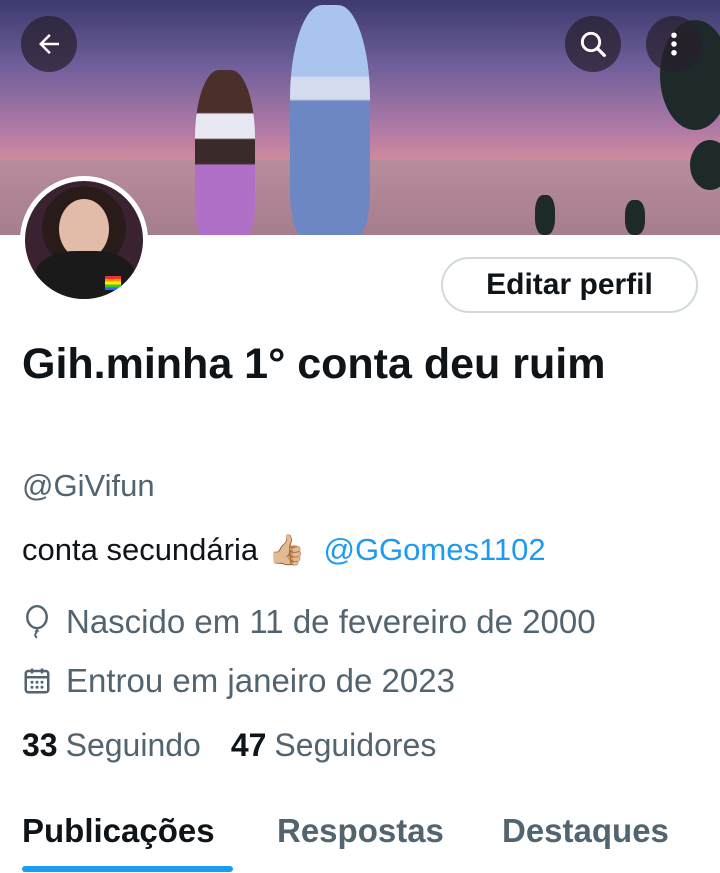 This screenshot has width=720, height=873. What do you see at coordinates (127, 869) in the screenshot?
I see `active-tab-indicator` at bounding box center [127, 869].